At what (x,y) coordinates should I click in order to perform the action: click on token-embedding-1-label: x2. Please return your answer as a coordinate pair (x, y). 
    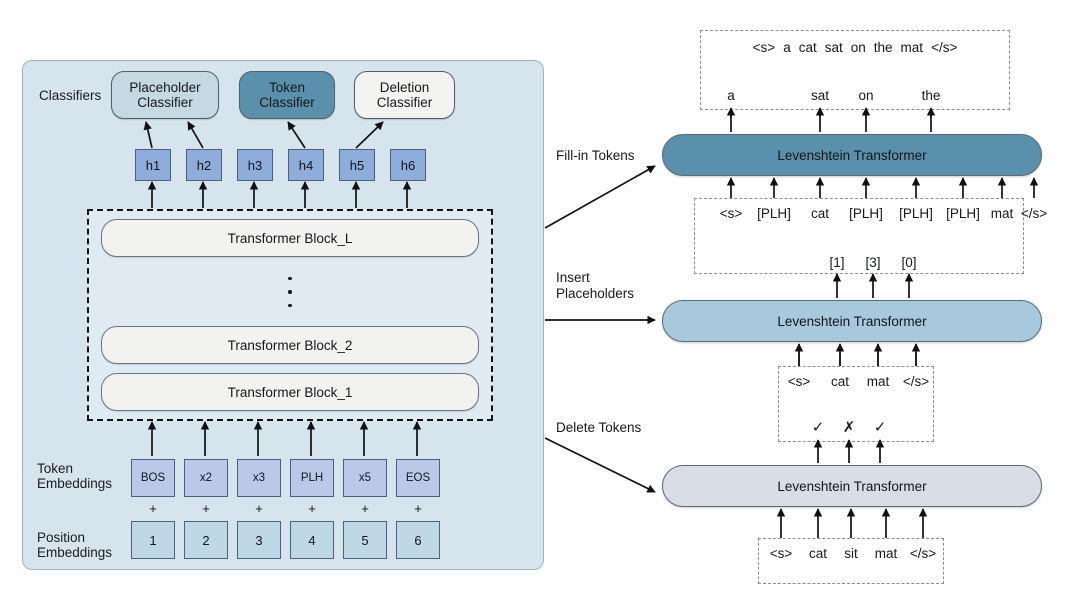
    Looking at the image, I should click on (206, 478).